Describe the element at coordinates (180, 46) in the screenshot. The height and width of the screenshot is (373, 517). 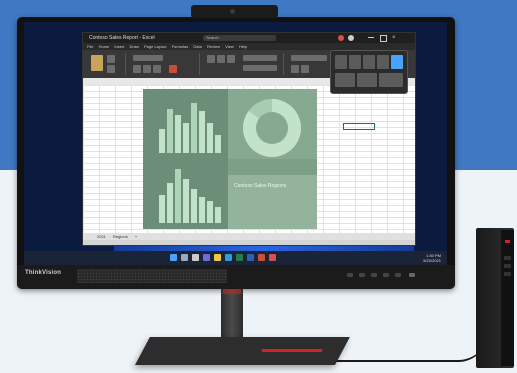
I see `tab-formulas: Formulas` at that location.